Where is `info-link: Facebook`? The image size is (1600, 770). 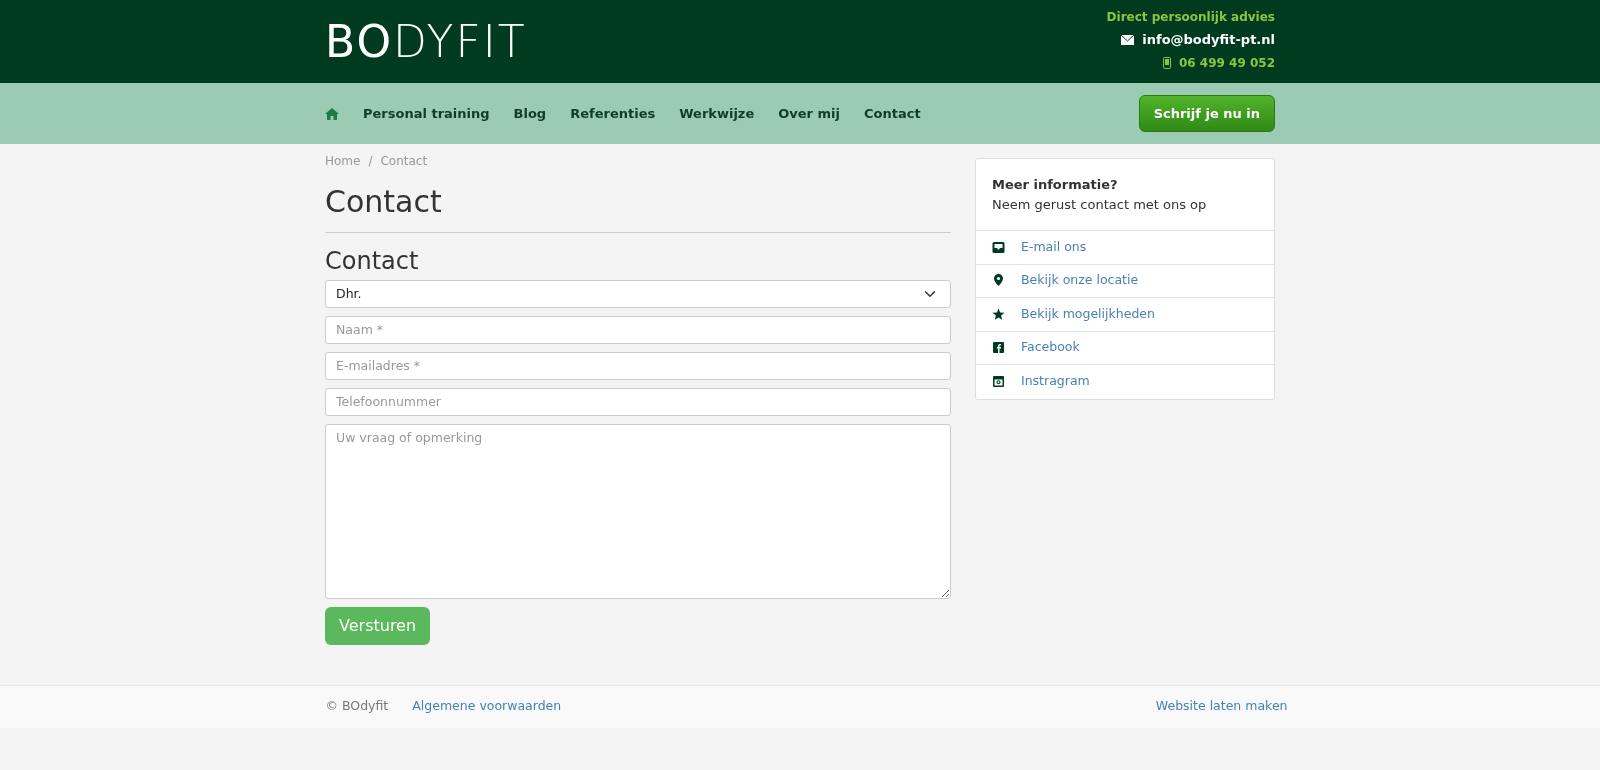
info-link: Facebook is located at coordinates (1050, 348).